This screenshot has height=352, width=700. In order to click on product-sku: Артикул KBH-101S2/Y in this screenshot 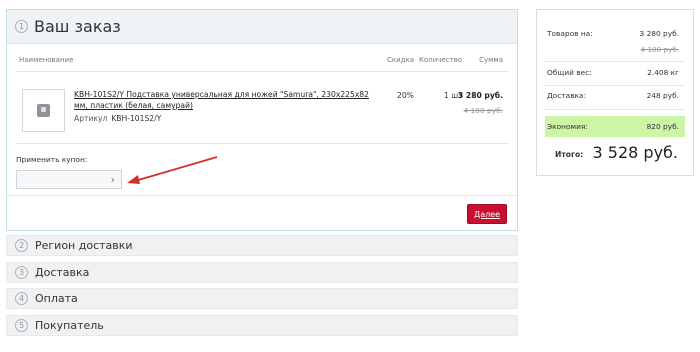, I will do `click(117, 118)`.